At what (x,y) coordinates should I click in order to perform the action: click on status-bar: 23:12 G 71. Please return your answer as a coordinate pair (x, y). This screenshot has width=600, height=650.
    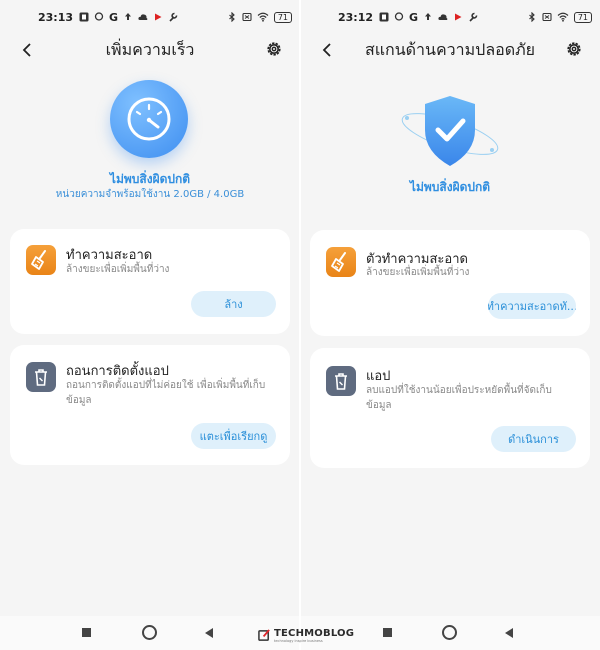
    Looking at the image, I should click on (450, 17).